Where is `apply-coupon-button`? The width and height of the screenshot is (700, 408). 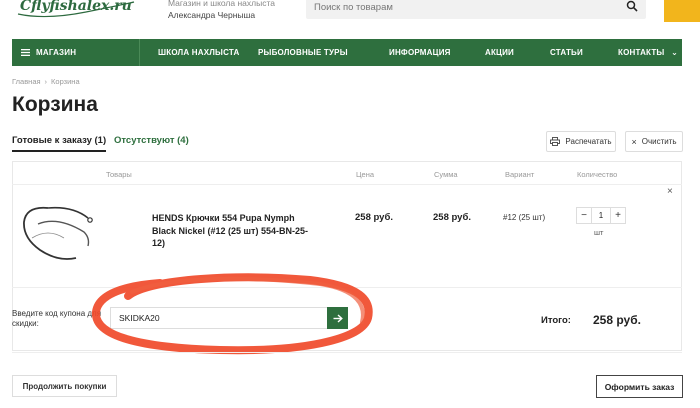
apply-coupon-button is located at coordinates (337, 318).